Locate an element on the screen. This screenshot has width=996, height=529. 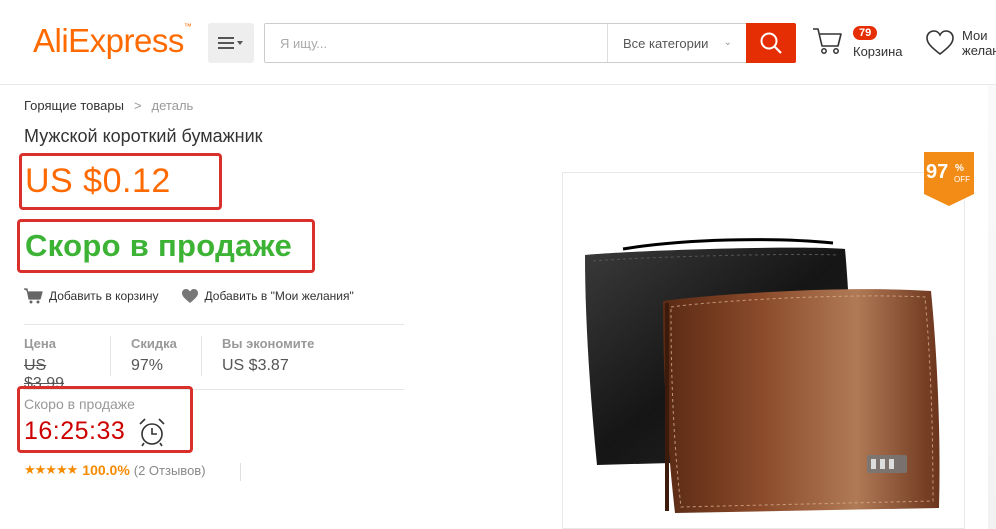
cart-link: 79 Корзина is located at coordinates (862, 44).